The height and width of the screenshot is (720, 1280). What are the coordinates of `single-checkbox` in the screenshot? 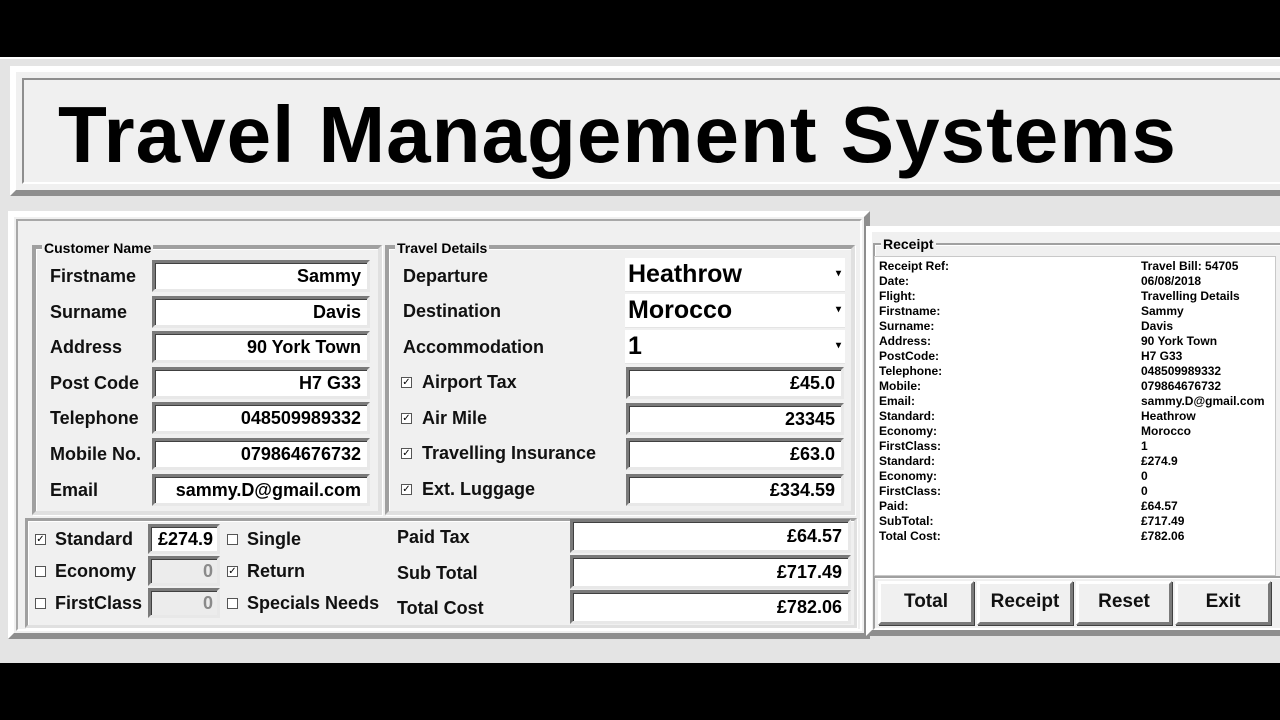 It's located at (232, 539).